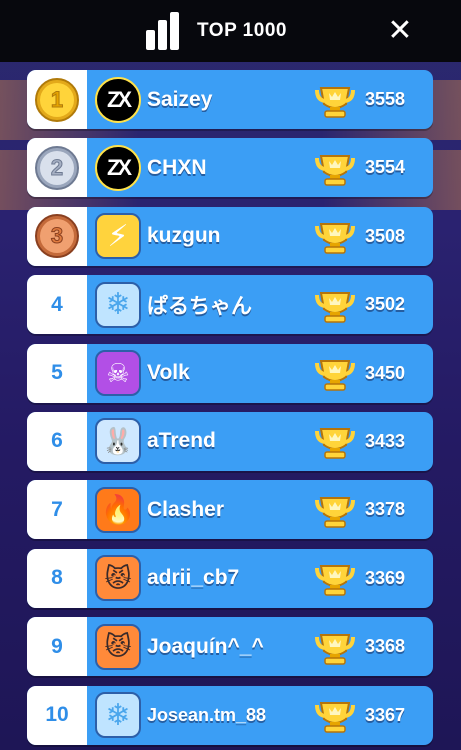 The height and width of the screenshot is (750, 461). I want to click on rank-number: 9, so click(57, 646).